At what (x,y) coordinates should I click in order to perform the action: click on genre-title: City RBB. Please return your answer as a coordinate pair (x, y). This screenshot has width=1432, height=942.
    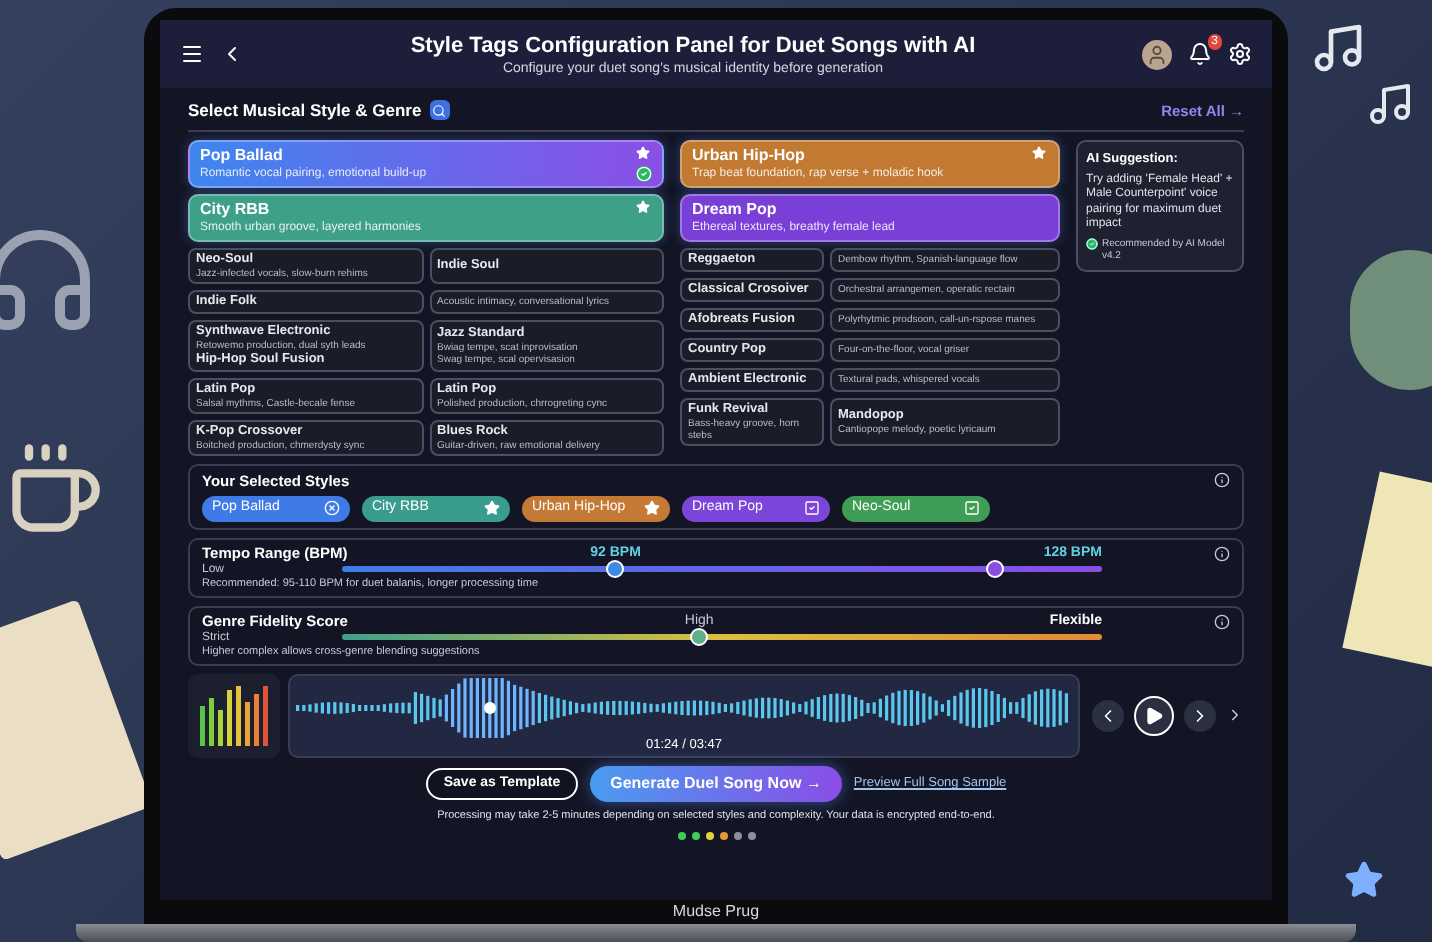
    Looking at the image, I should click on (235, 209).